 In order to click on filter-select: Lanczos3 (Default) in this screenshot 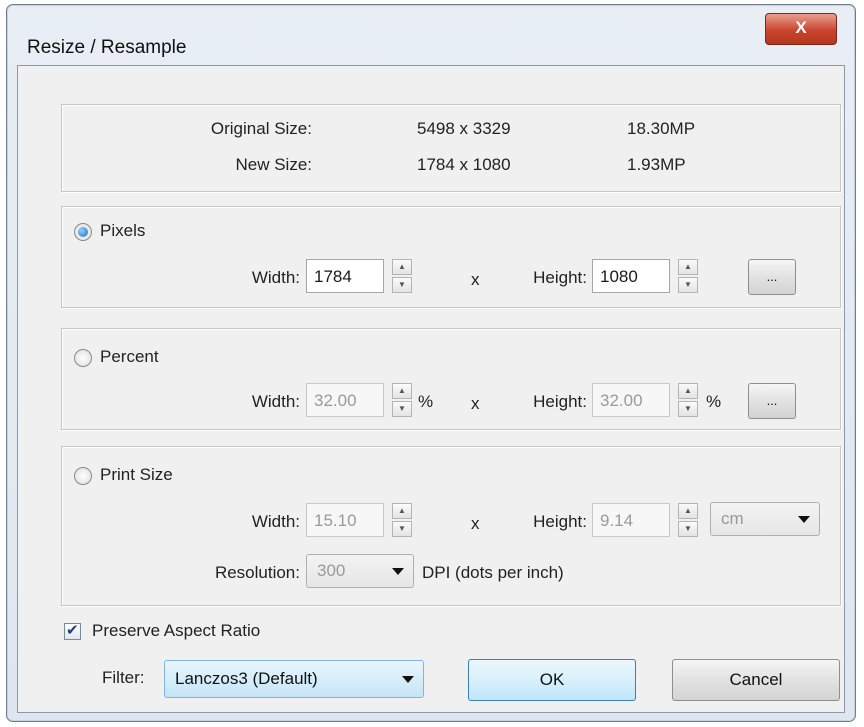, I will do `click(294, 679)`.